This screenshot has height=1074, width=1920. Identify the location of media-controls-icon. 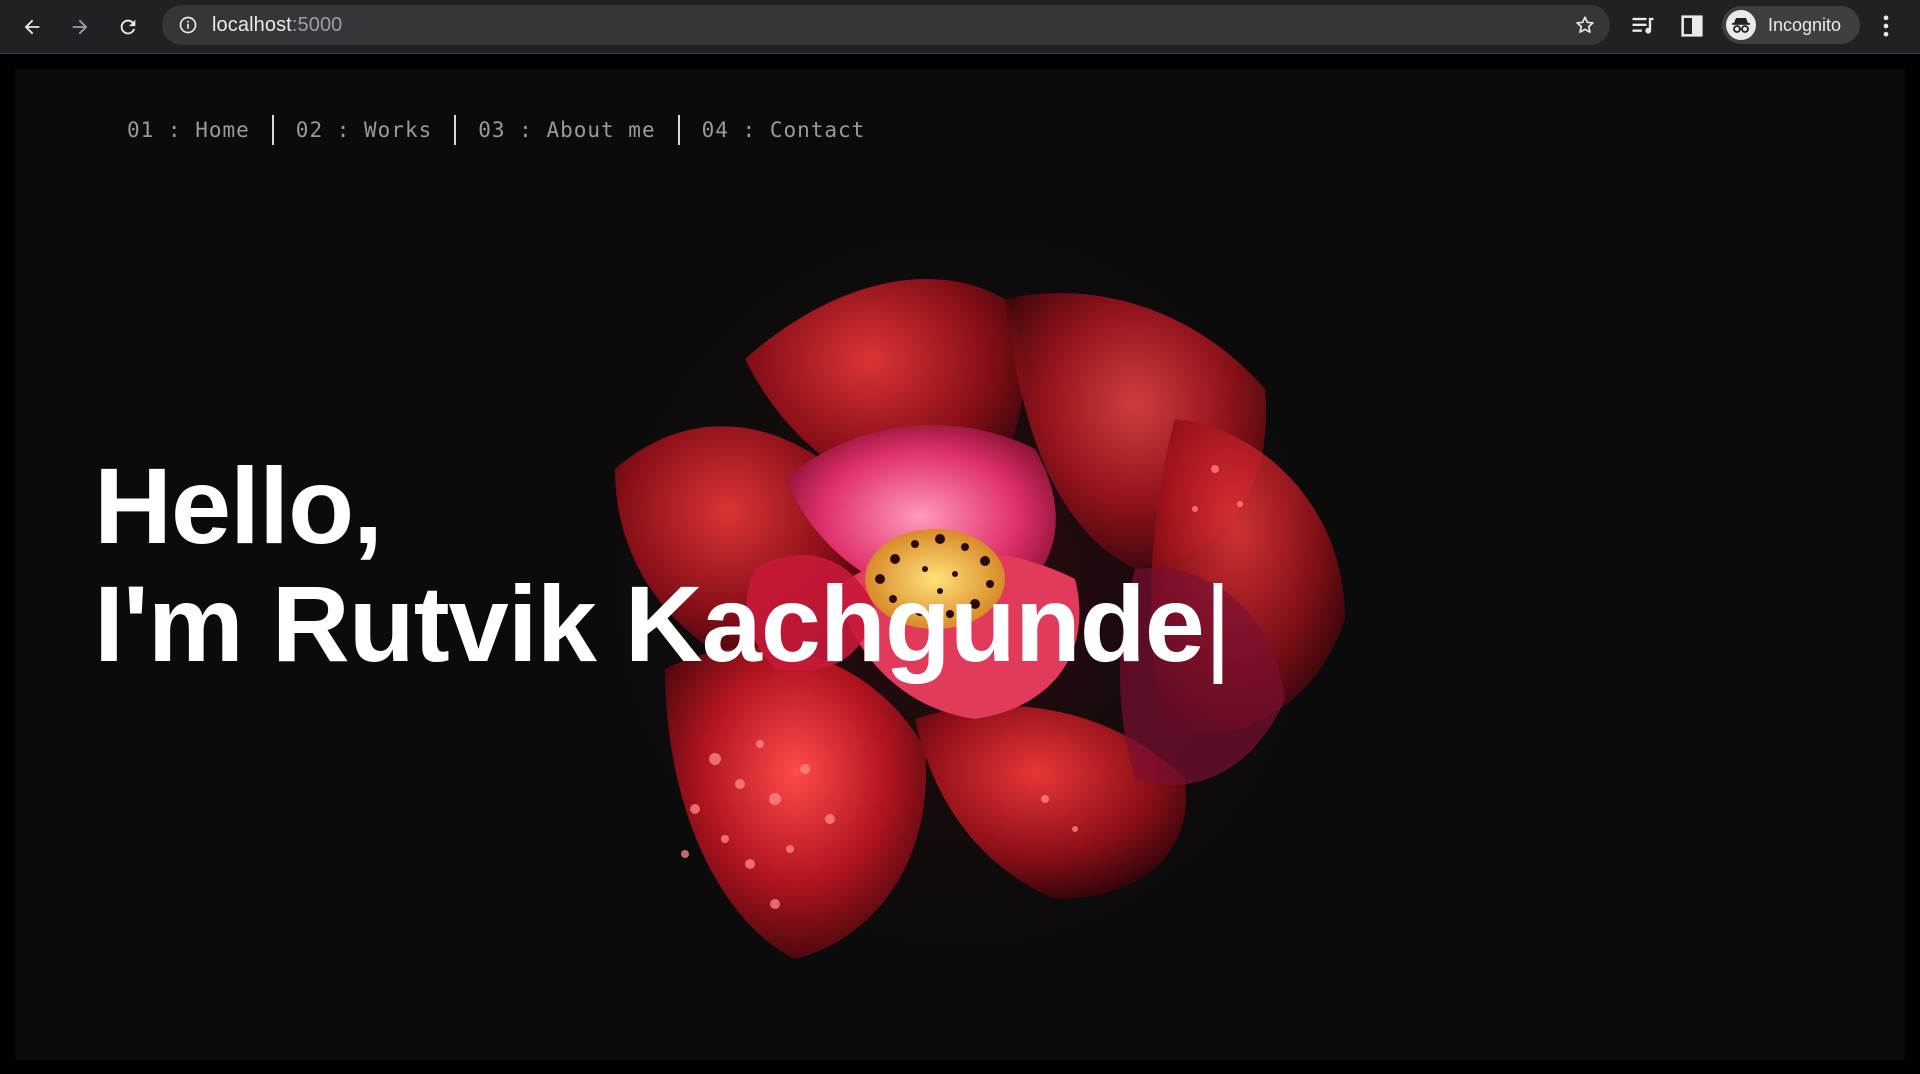
(1643, 26).